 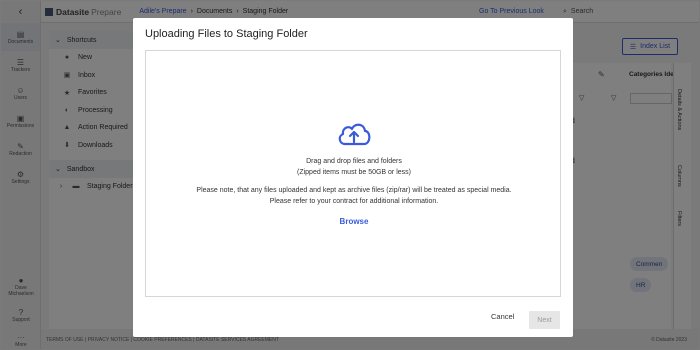 What do you see at coordinates (226, 34) in the screenshot?
I see `dialog-title: Uploading Files to Staging Folder` at bounding box center [226, 34].